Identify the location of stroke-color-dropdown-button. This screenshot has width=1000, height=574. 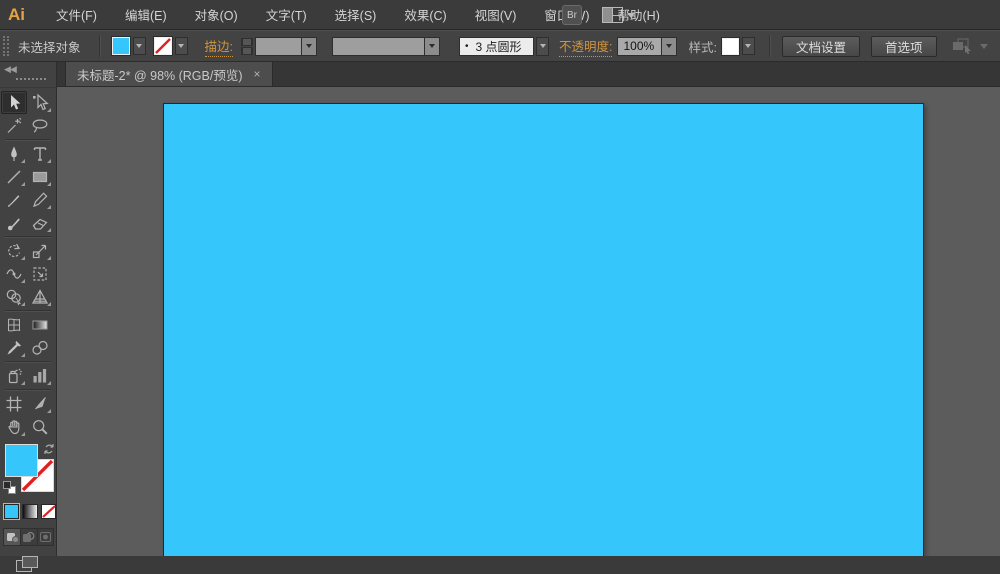
(181, 46).